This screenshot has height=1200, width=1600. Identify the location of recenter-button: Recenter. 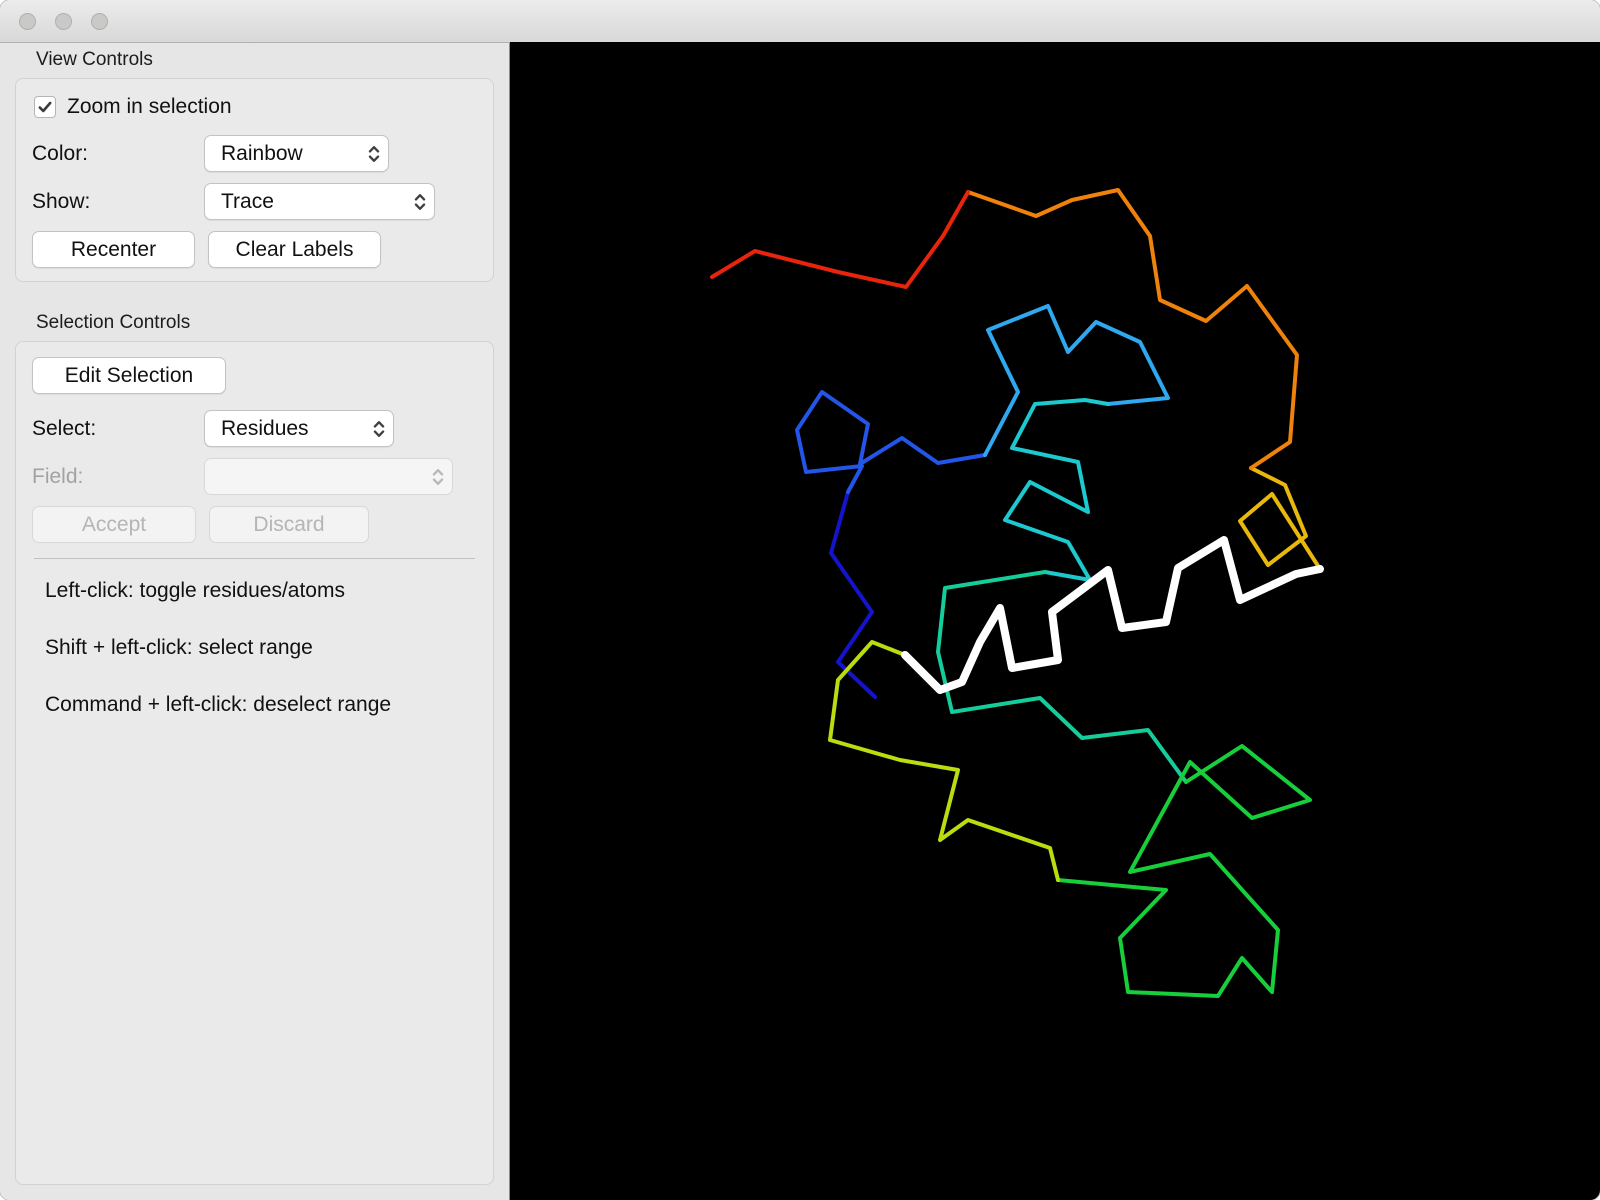
(113, 249).